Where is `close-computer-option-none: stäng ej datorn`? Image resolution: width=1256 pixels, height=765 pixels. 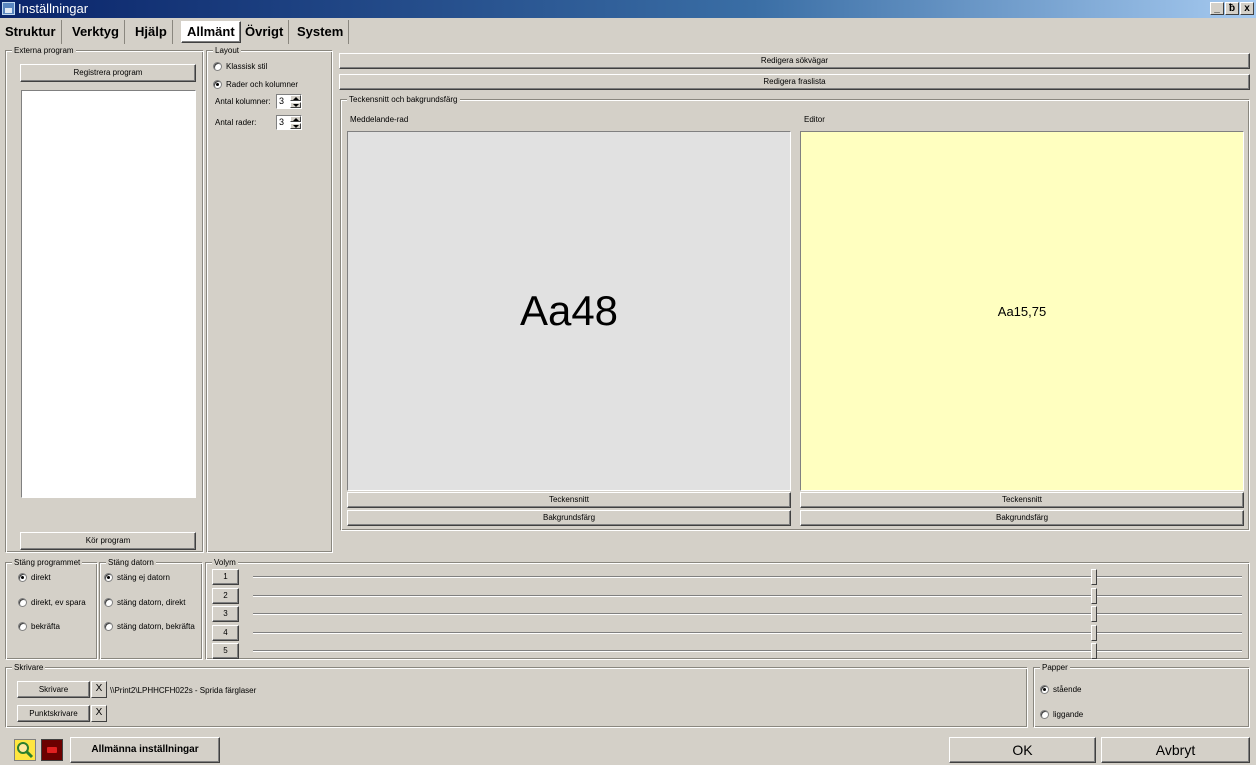
close-computer-option-none: stäng ej datorn is located at coordinates (137, 577).